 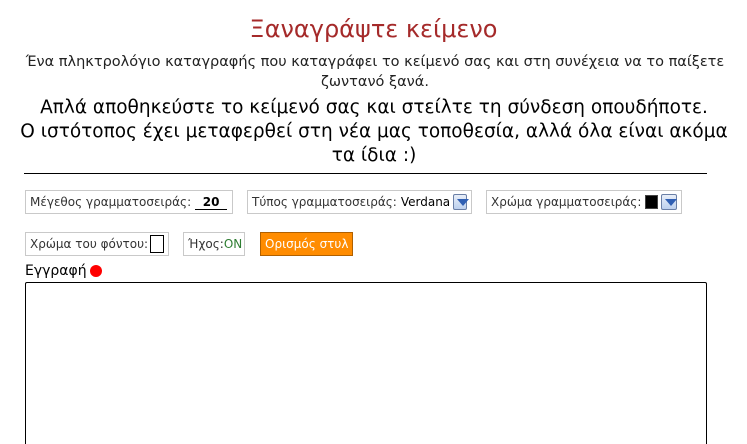 I want to click on record-label: Εγγραφή, so click(x=56, y=271).